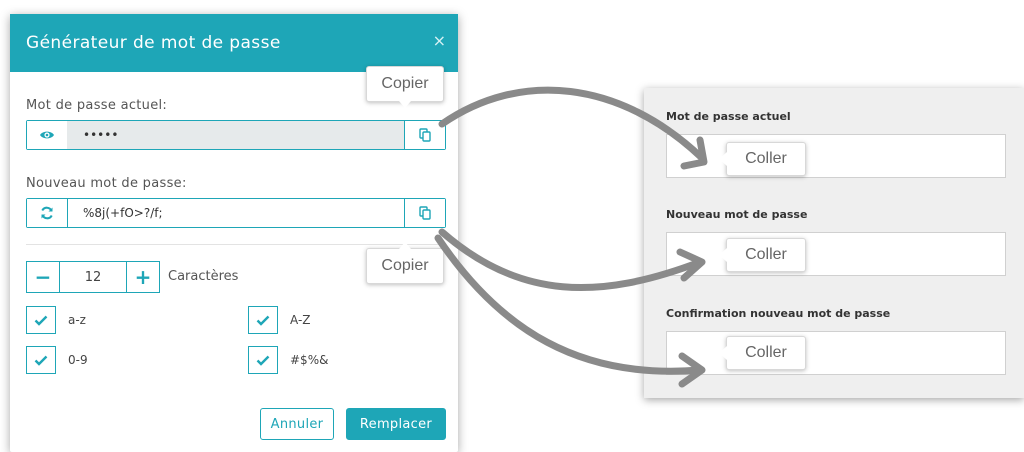 The height and width of the screenshot is (452, 1024). What do you see at coordinates (439, 40) in the screenshot?
I see `close-icon: ×` at bounding box center [439, 40].